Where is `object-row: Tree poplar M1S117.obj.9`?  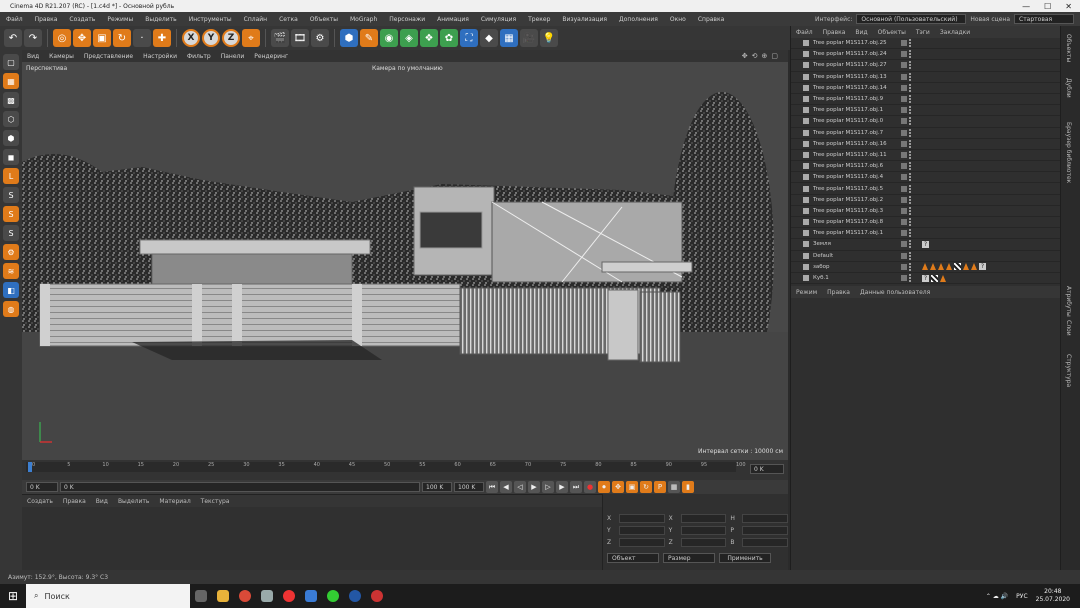 object-row: Tree poplar M1S117.obj.9 is located at coordinates (925, 100).